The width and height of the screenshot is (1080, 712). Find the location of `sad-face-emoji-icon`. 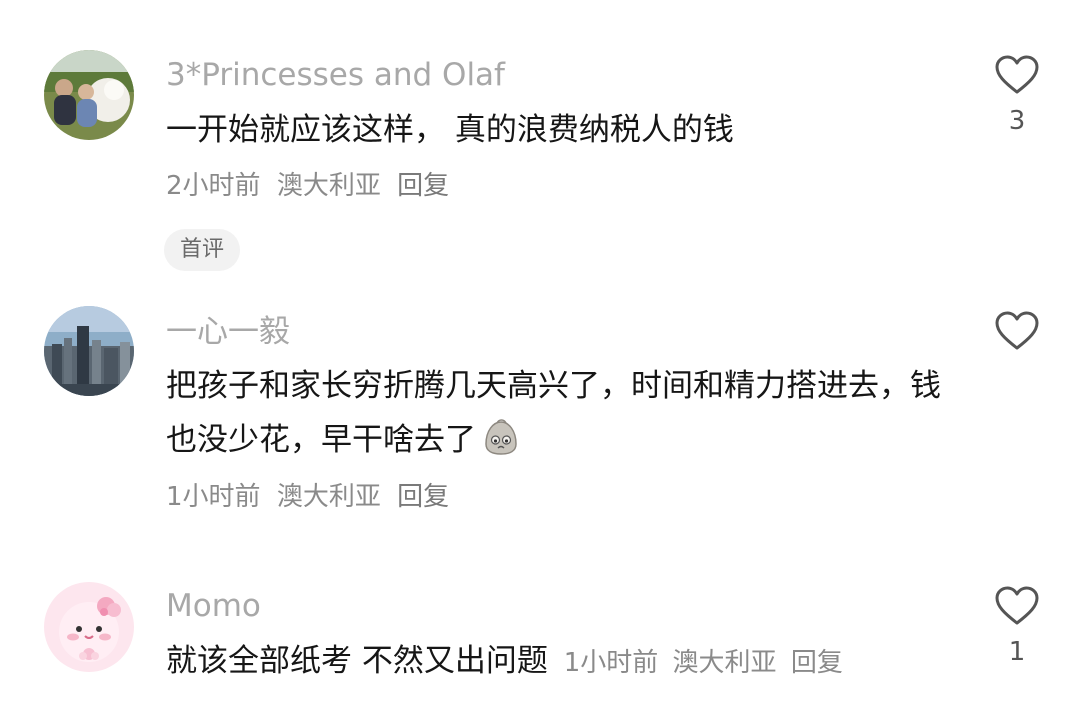

sad-face-emoji-icon is located at coordinates (501, 437).